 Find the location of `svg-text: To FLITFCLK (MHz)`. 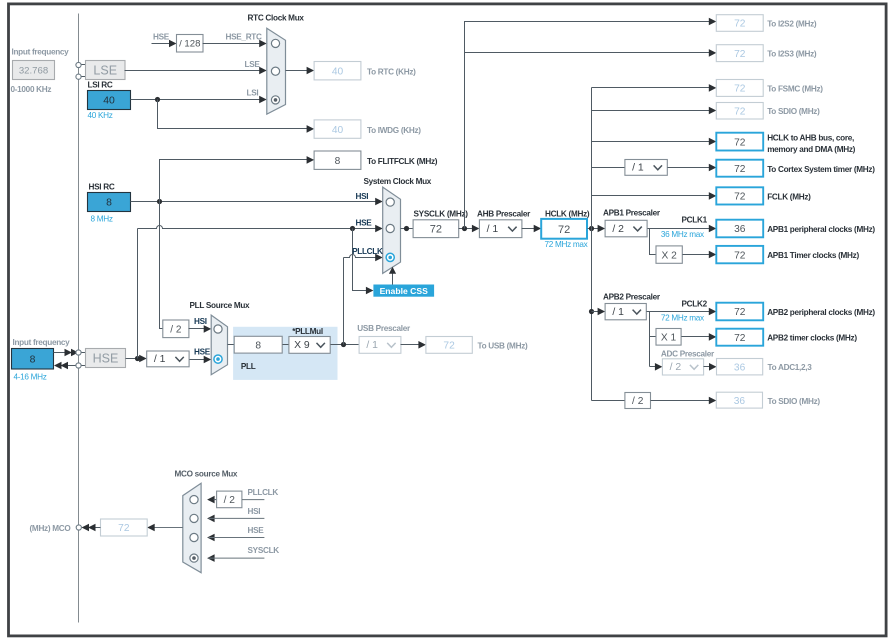

svg-text: To FLITFCLK (MHz) is located at coordinates (402, 161).